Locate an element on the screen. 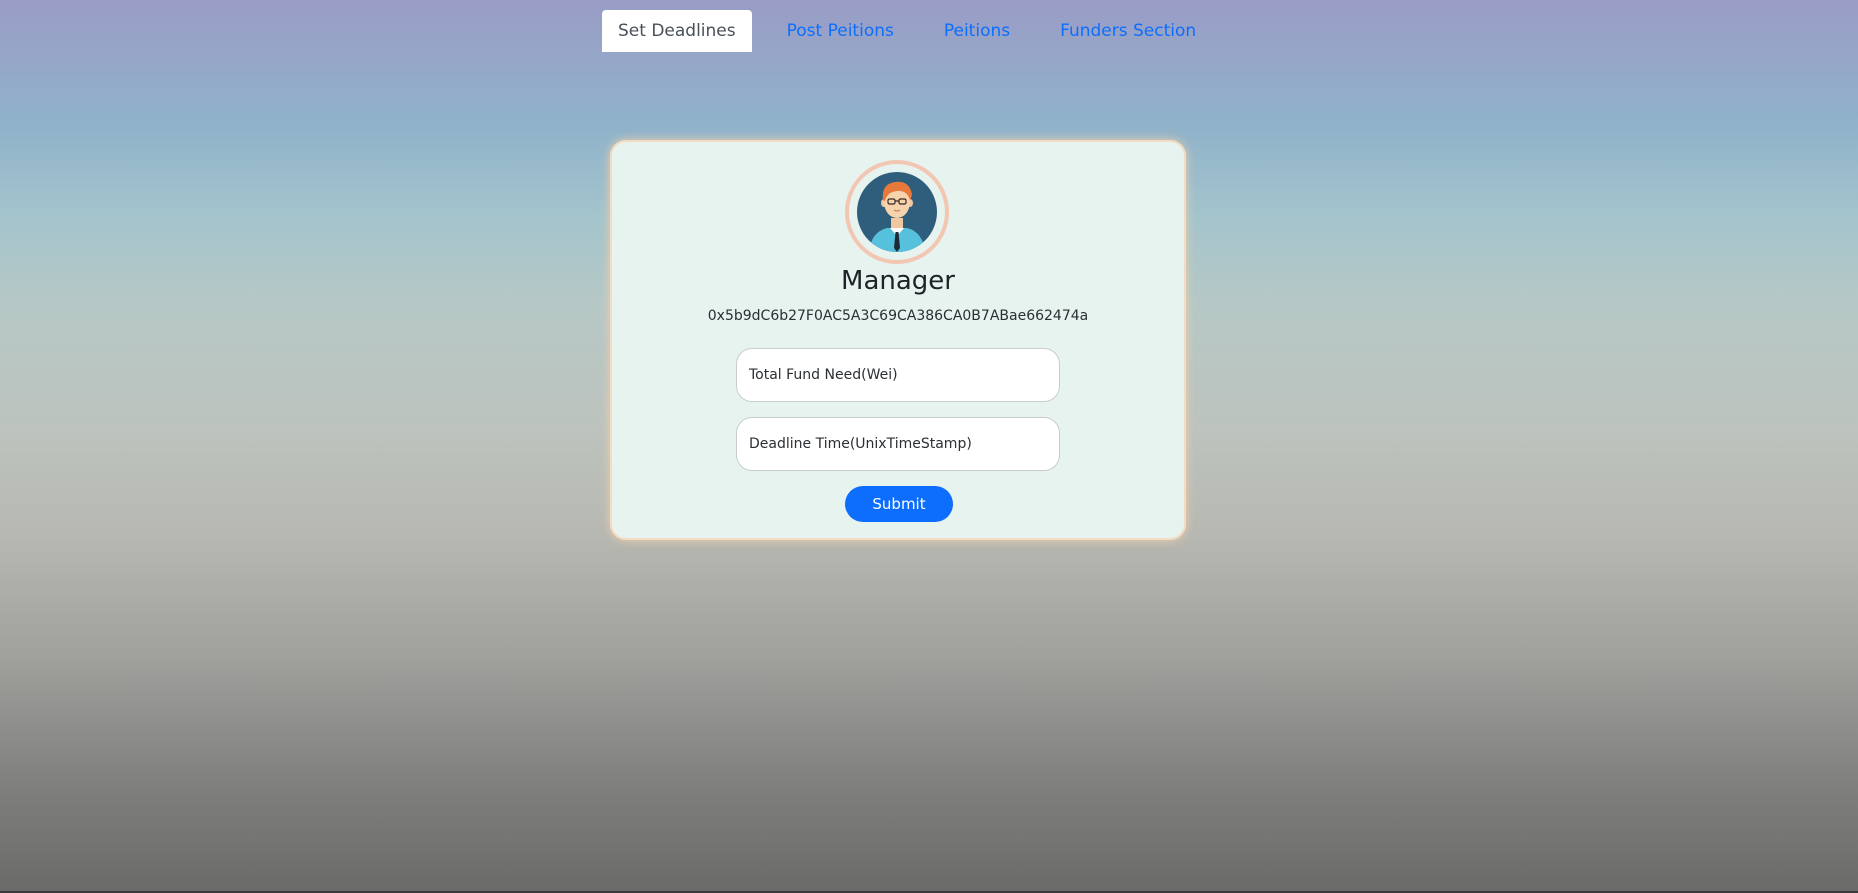  tab-funders-section: Funders Section is located at coordinates (1128, 31).